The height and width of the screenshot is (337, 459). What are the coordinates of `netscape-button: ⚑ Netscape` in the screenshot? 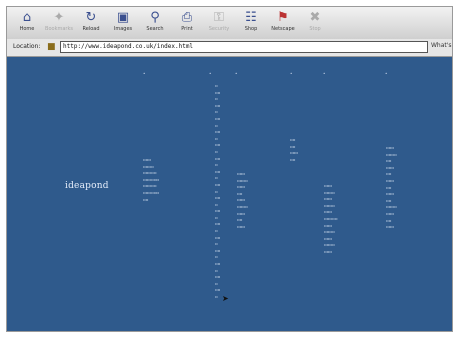 It's located at (283, 23).